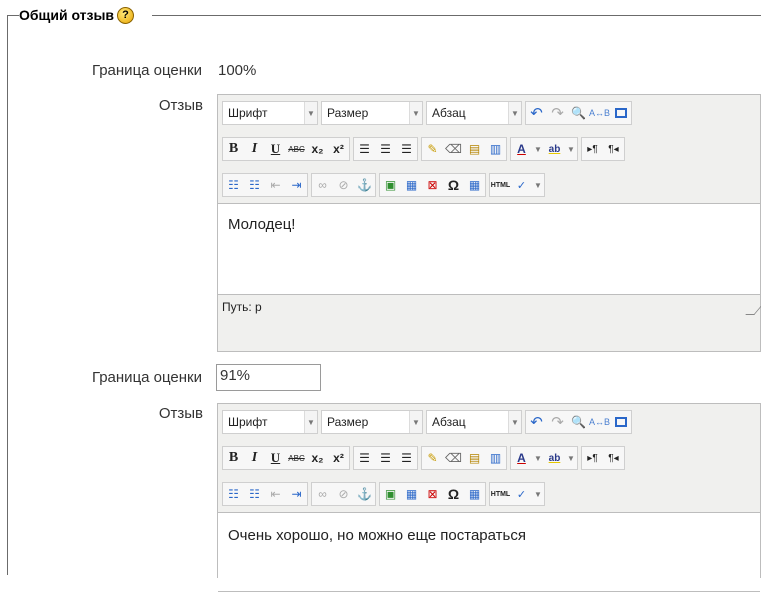 The width and height of the screenshot is (761, 592). I want to click on editor-path-text: Путь: p, so click(242, 307).